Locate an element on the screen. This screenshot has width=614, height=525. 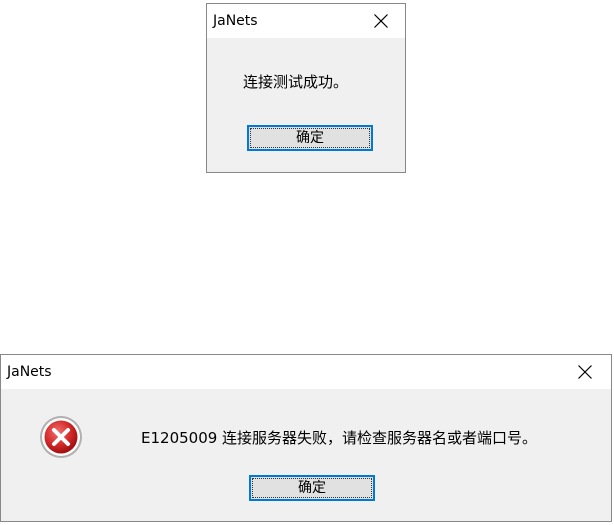
dialog-message: 连接测试成功。 is located at coordinates (296, 82).